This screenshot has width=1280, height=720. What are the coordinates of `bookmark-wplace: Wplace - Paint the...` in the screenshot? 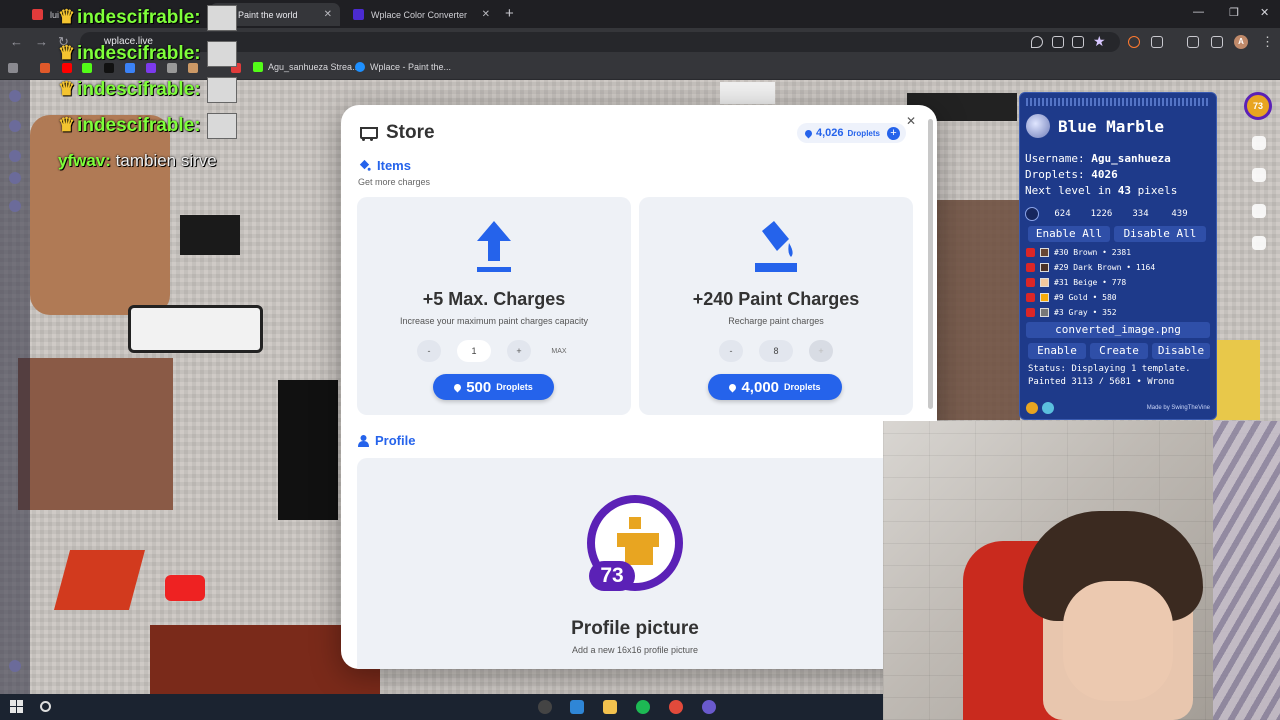 It's located at (403, 67).